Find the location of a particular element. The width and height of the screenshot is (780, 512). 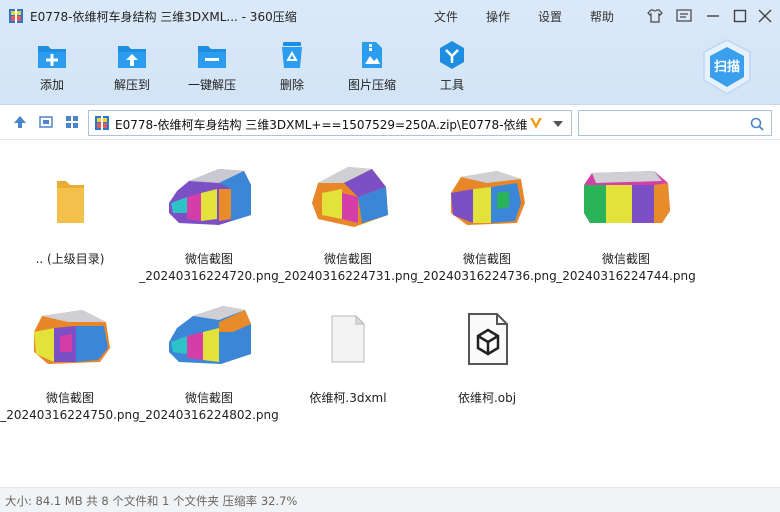

app-logo-icon is located at coordinates (16, 16).